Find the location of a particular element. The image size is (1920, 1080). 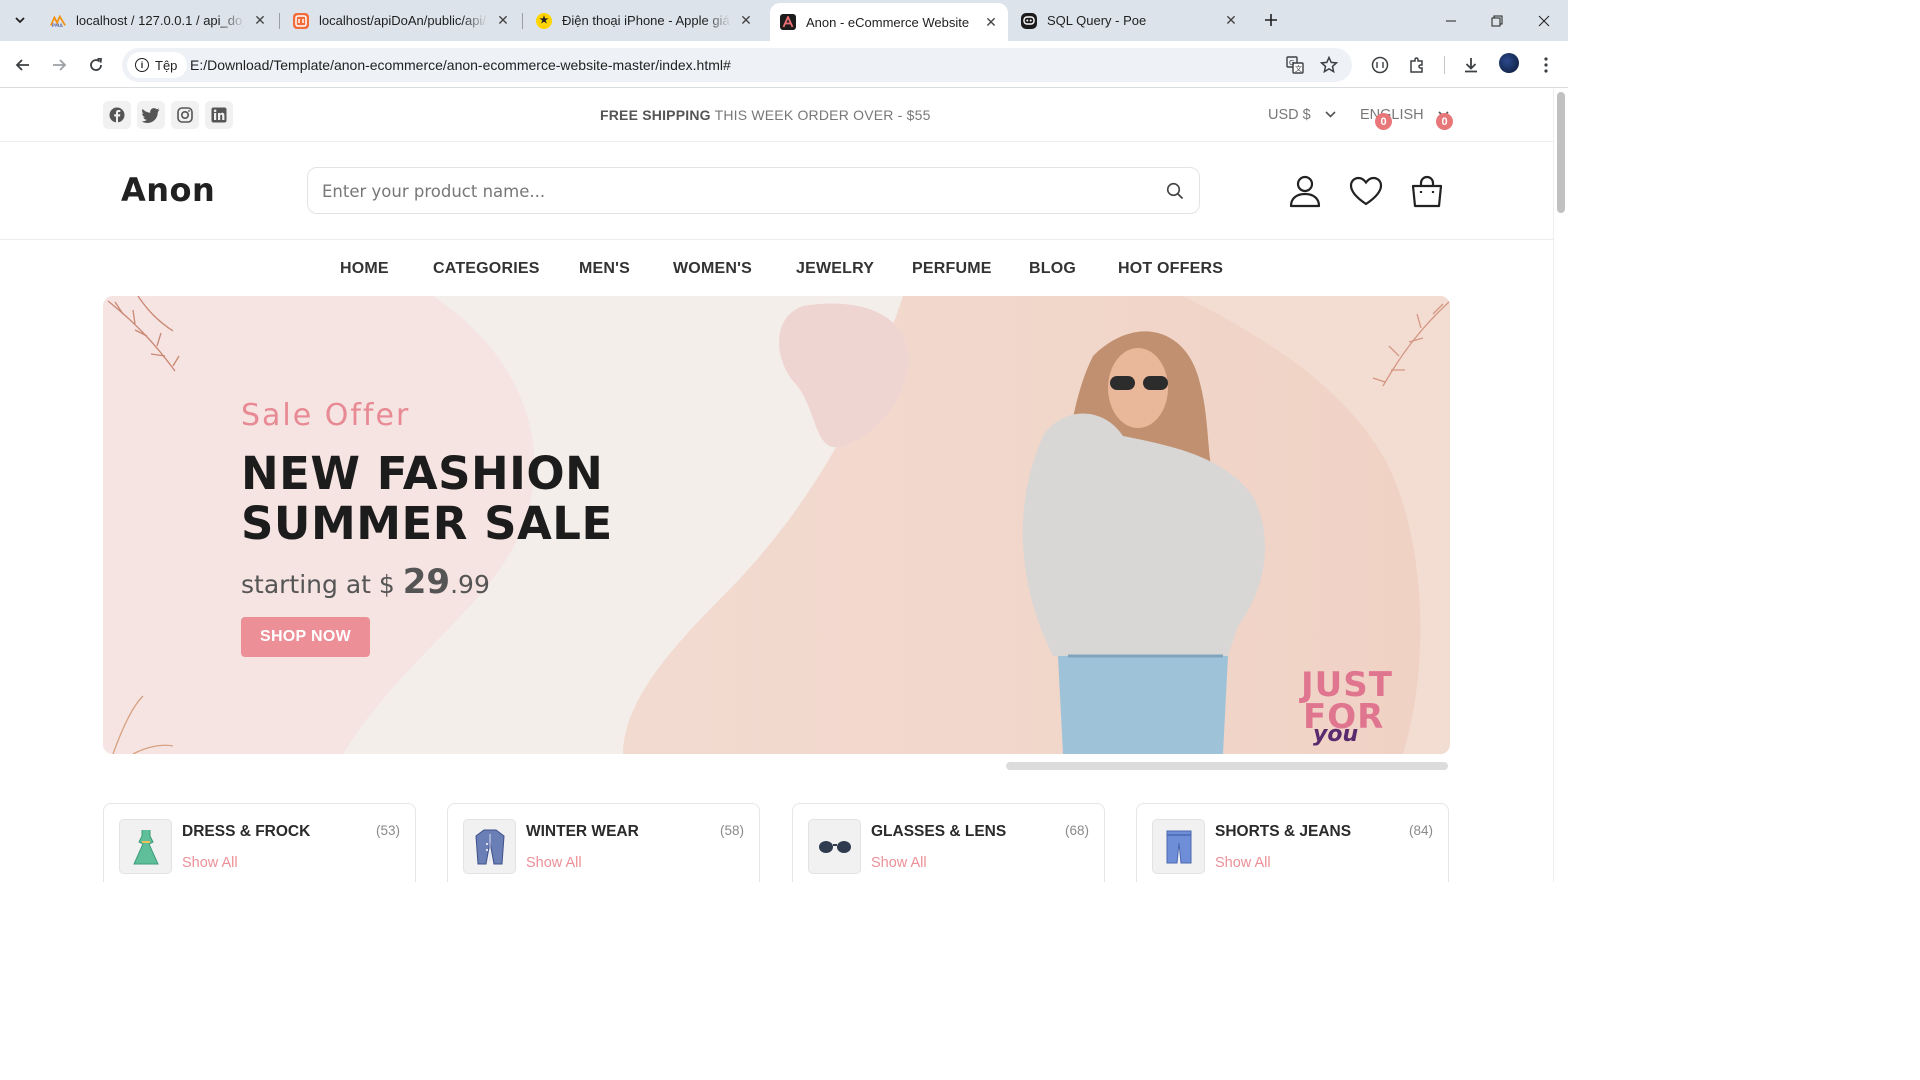

tab-poe: SQL Query - Poe ✕ is located at coordinates (1129, 20).